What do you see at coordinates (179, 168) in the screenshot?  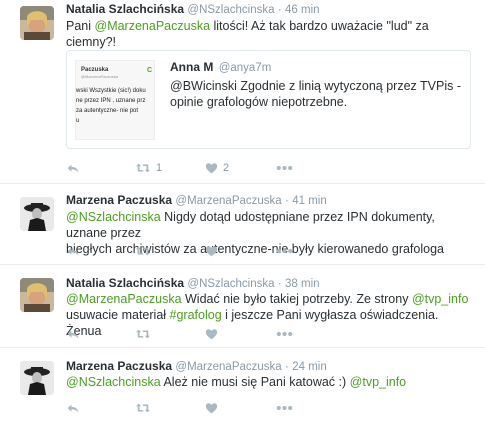 I see `tweet-actions: 1 2` at bounding box center [179, 168].